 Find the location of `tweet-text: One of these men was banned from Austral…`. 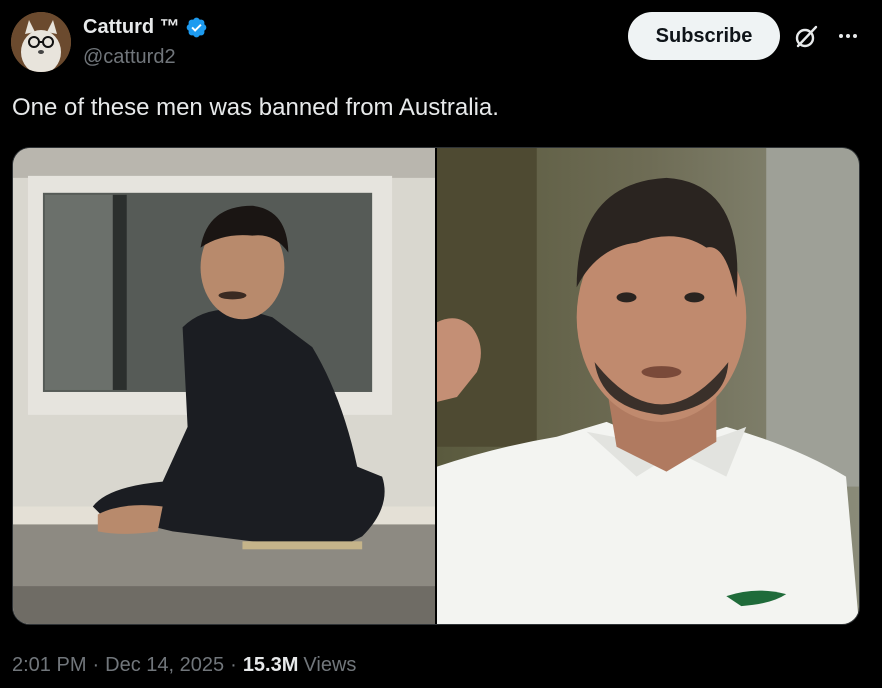

tweet-text: One of these men was banned from Austral… is located at coordinates (255, 107).